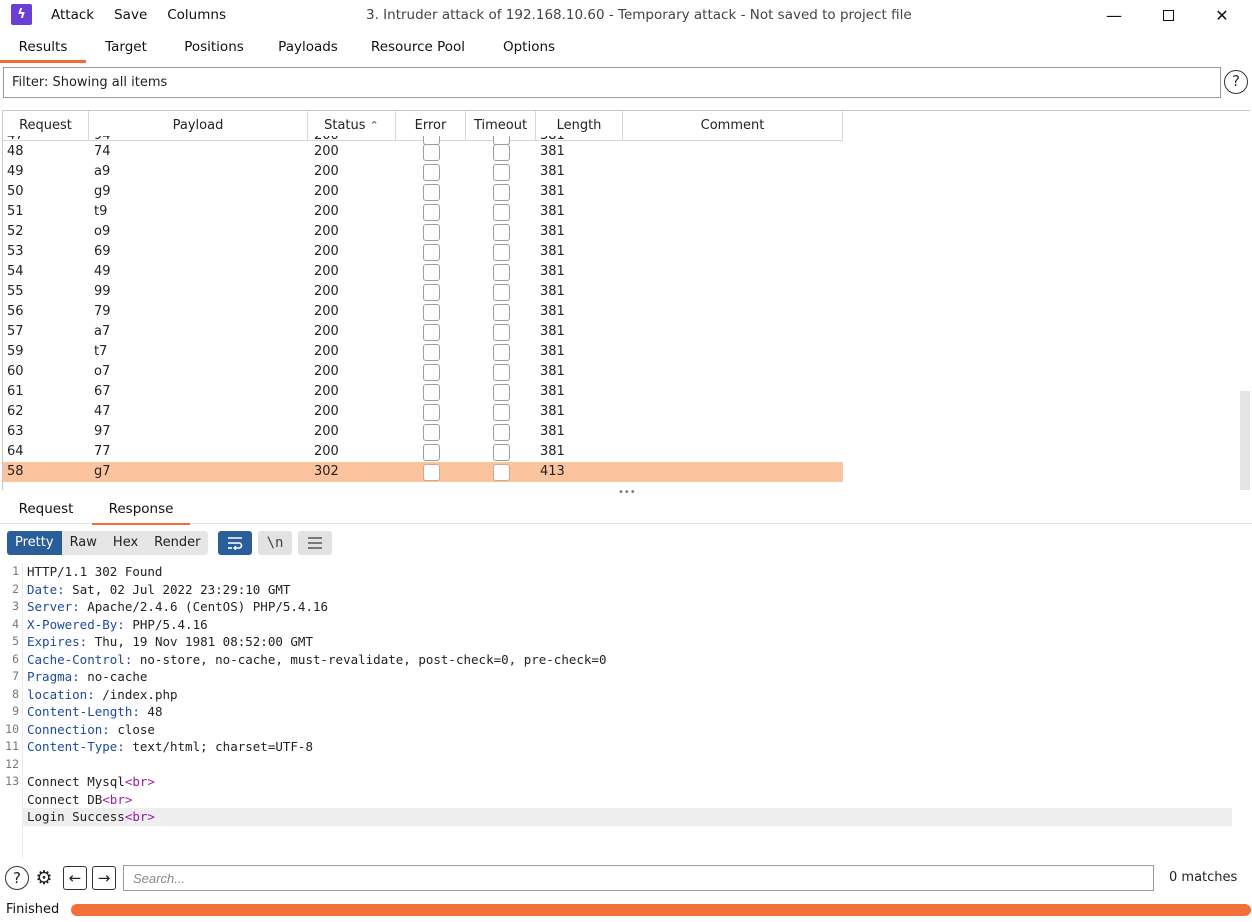 Image resolution: width=1252 pixels, height=922 pixels. Describe the element at coordinates (196, 15) in the screenshot. I see `menu-columns: Columns` at that location.